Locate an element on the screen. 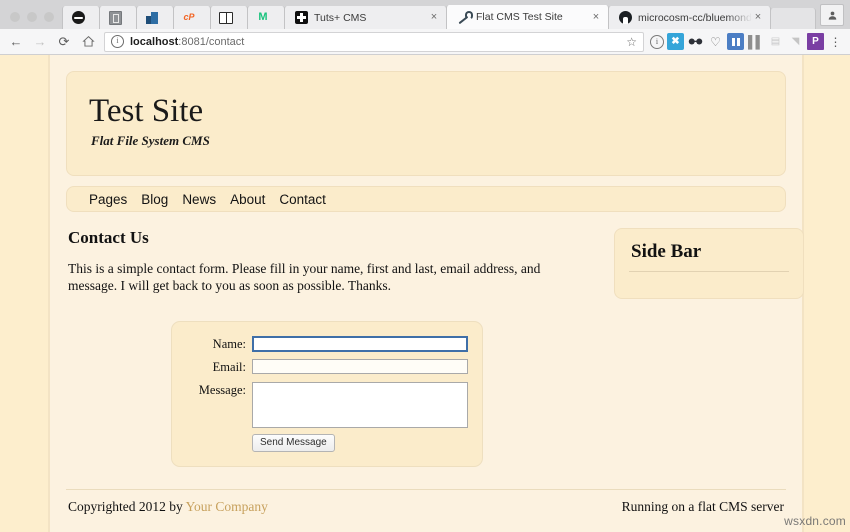  tuts-plus-icon is located at coordinates (301, 18).